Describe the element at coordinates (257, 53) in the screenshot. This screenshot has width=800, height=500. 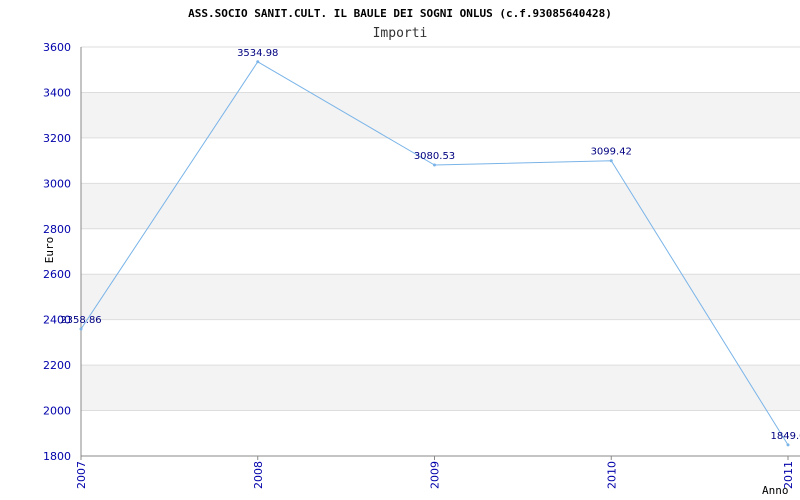
I see `data-label: 3534.98` at that location.